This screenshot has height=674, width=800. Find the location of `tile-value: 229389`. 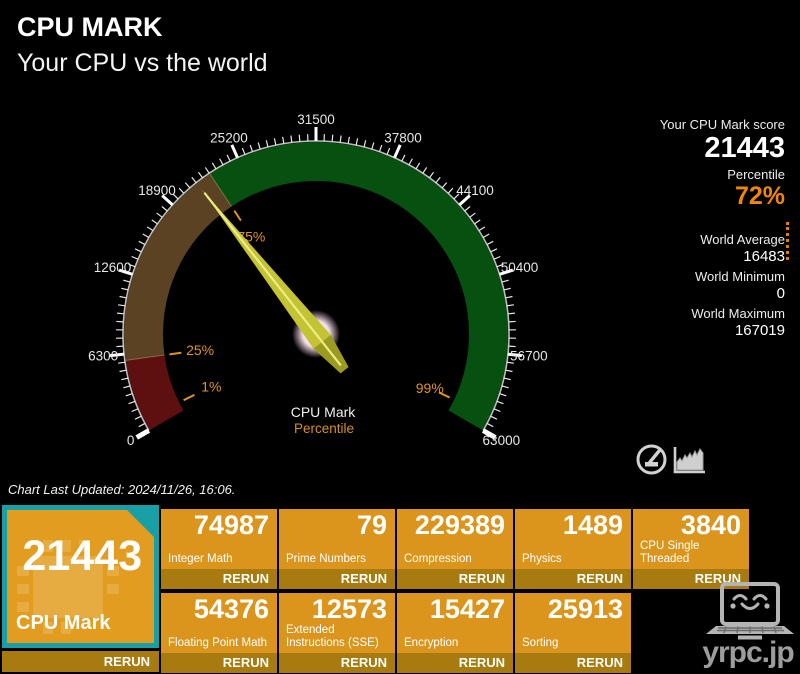

tile-value: 229389 is located at coordinates (459, 525).